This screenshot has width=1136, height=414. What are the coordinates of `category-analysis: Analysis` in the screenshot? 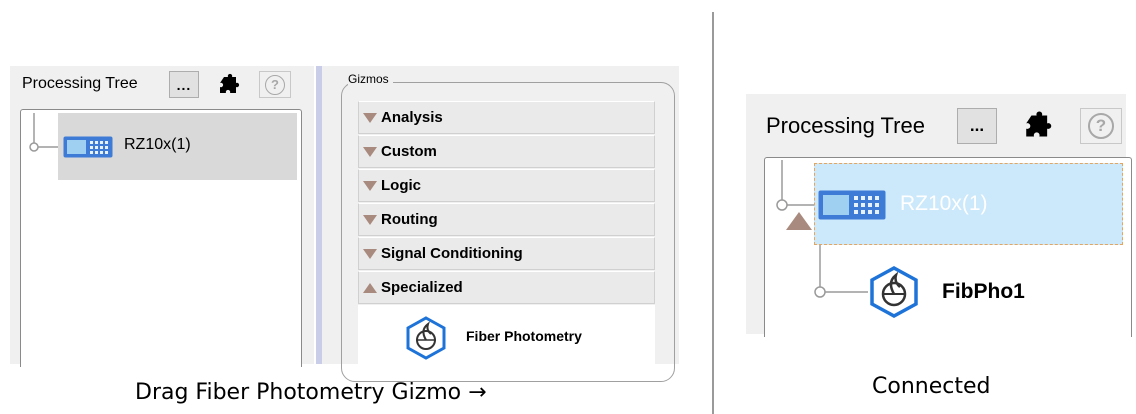 It's located at (506, 117).